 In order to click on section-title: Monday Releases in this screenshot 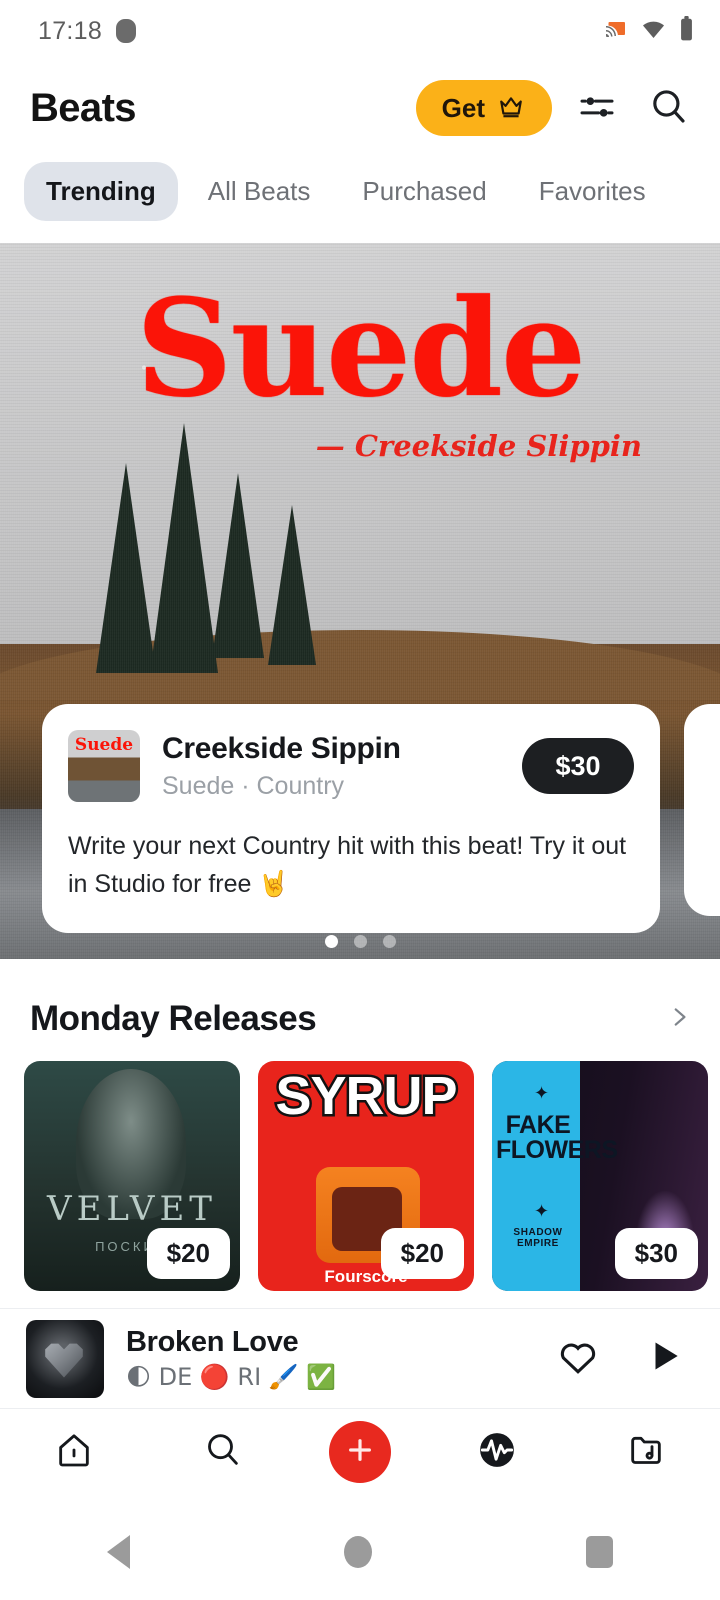, I will do `click(173, 1018)`.